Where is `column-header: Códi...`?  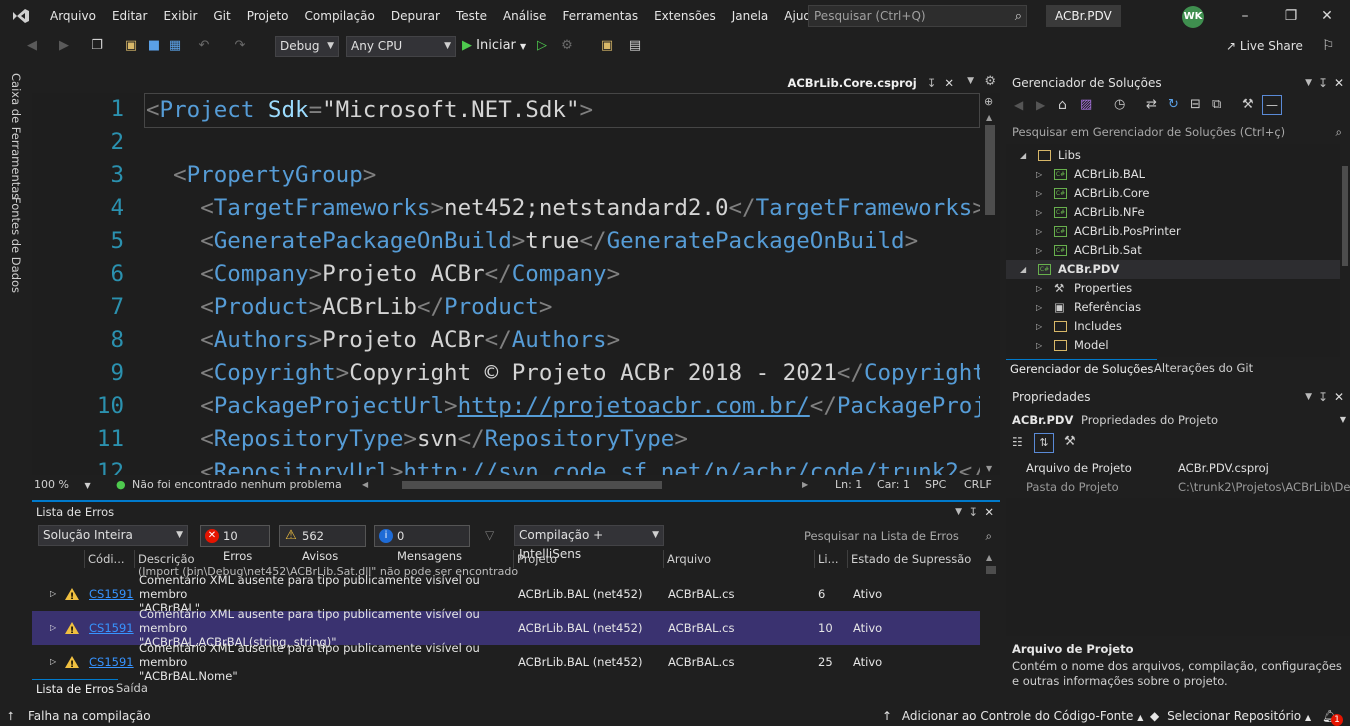
column-header: Códi... is located at coordinates (109, 559).